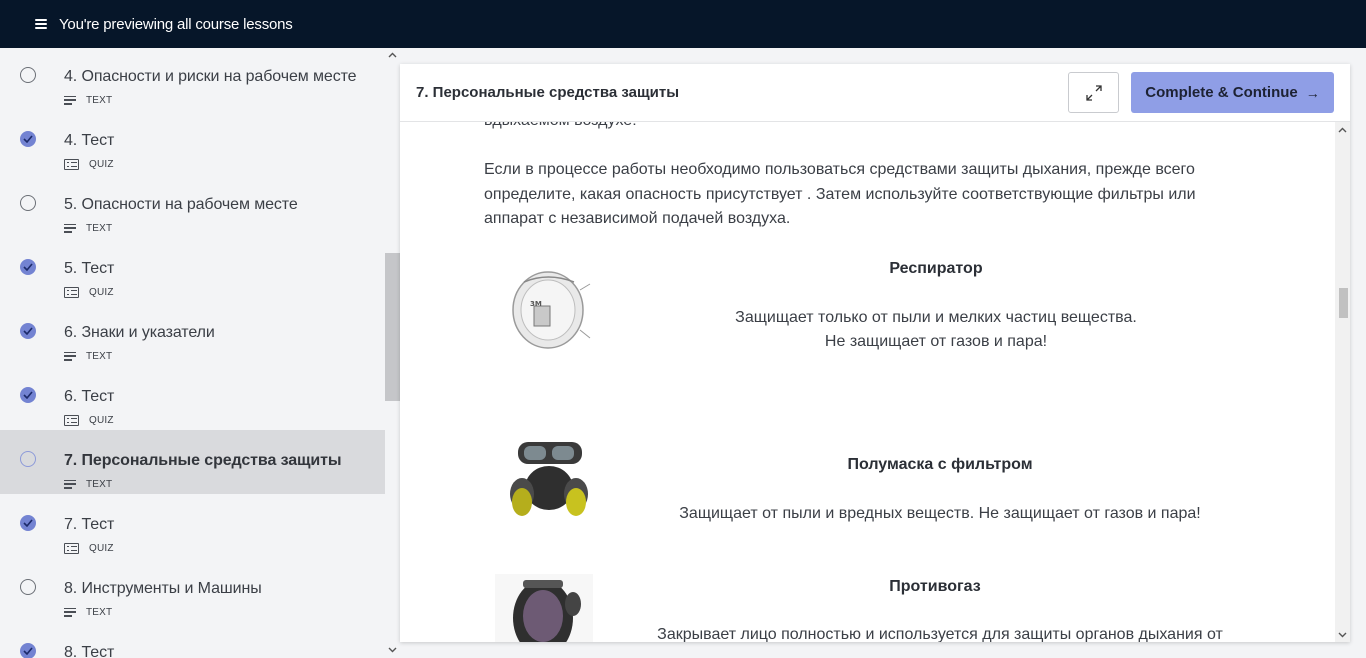 Image resolution: width=1366 pixels, height=658 pixels. I want to click on lesson-item: 8. Инструменты и Машины TEXT, so click(192, 590).